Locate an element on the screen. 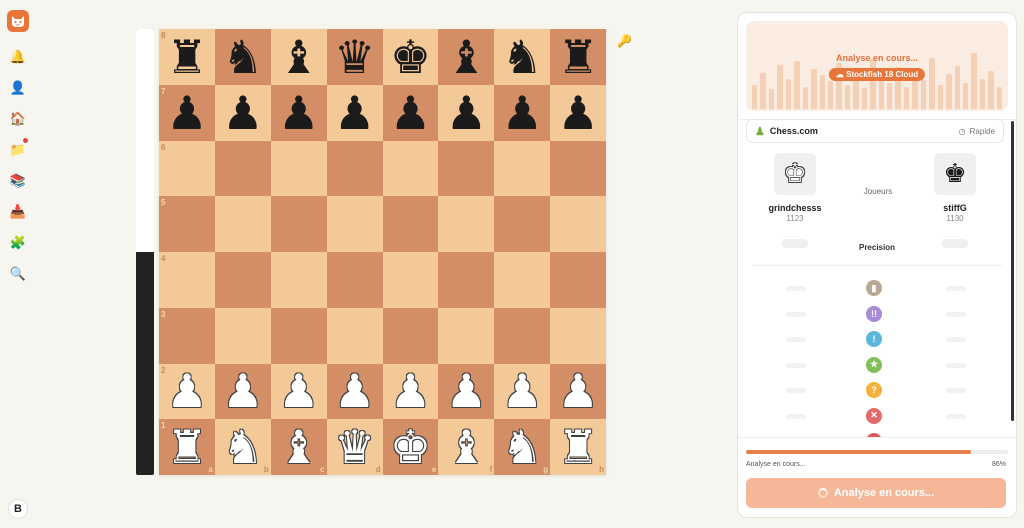 The image size is (1024, 528). white-queen-piece: ♛ is located at coordinates (354, 447).